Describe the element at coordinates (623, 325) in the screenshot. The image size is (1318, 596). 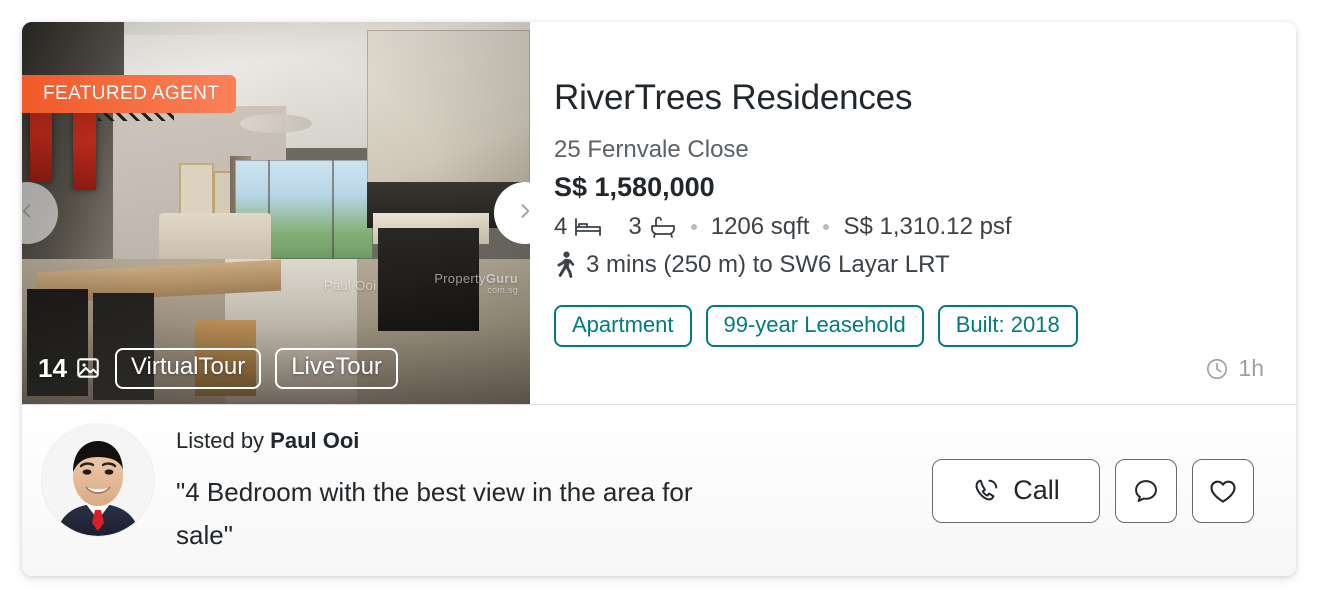
I see `tag-property-type: Apartment` at that location.